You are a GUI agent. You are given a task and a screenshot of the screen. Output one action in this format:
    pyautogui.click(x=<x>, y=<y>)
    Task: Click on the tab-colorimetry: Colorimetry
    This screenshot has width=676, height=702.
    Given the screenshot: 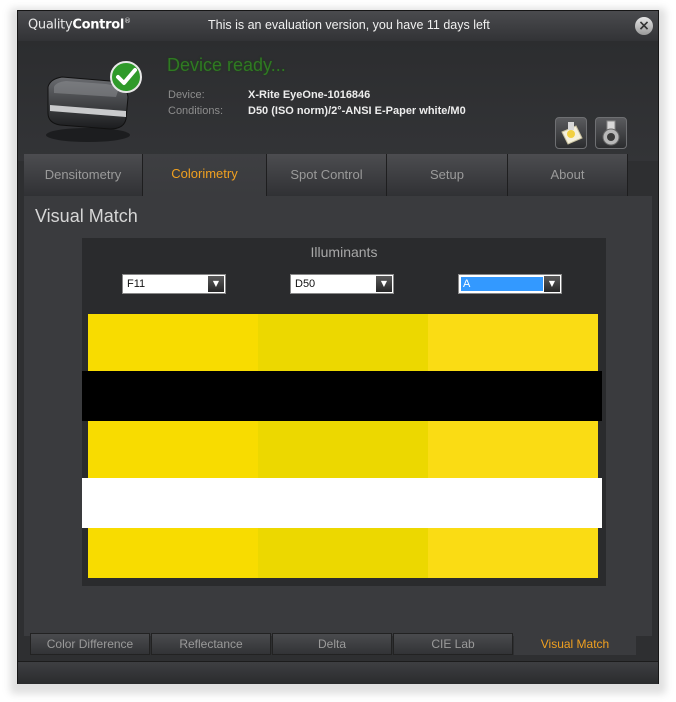 What is the action you would take?
    pyautogui.click(x=205, y=175)
    